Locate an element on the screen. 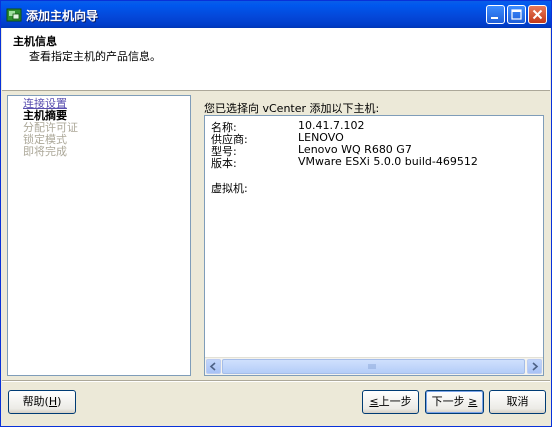 Image resolution: width=554 pixels, height=429 pixels. next-button-label: 下一步 is located at coordinates (450, 401).